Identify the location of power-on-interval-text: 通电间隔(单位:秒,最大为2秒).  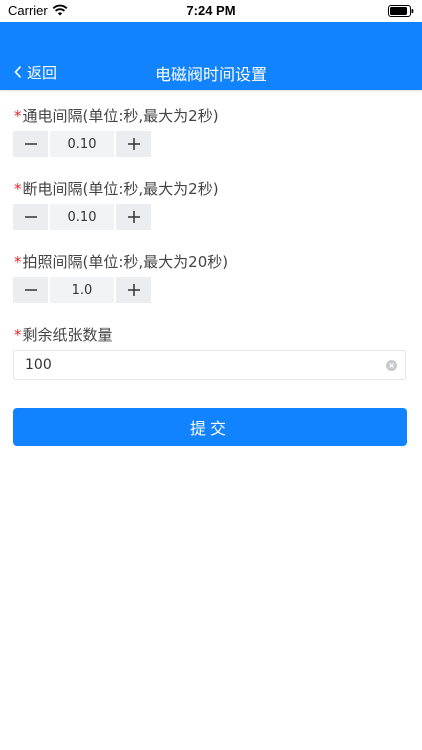
(120, 116).